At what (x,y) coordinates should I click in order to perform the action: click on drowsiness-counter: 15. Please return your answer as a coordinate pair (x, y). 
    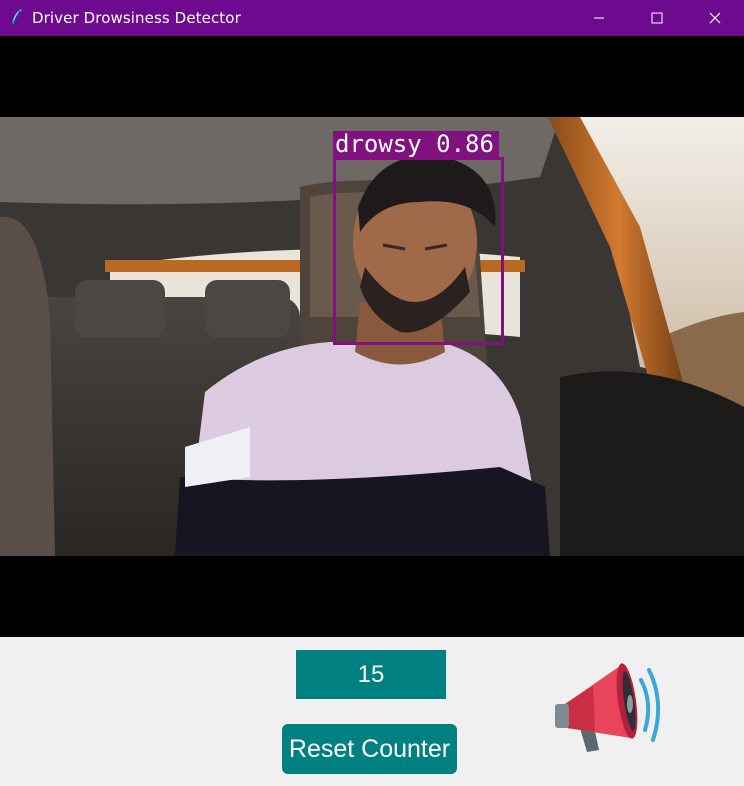
    Looking at the image, I should click on (371, 674).